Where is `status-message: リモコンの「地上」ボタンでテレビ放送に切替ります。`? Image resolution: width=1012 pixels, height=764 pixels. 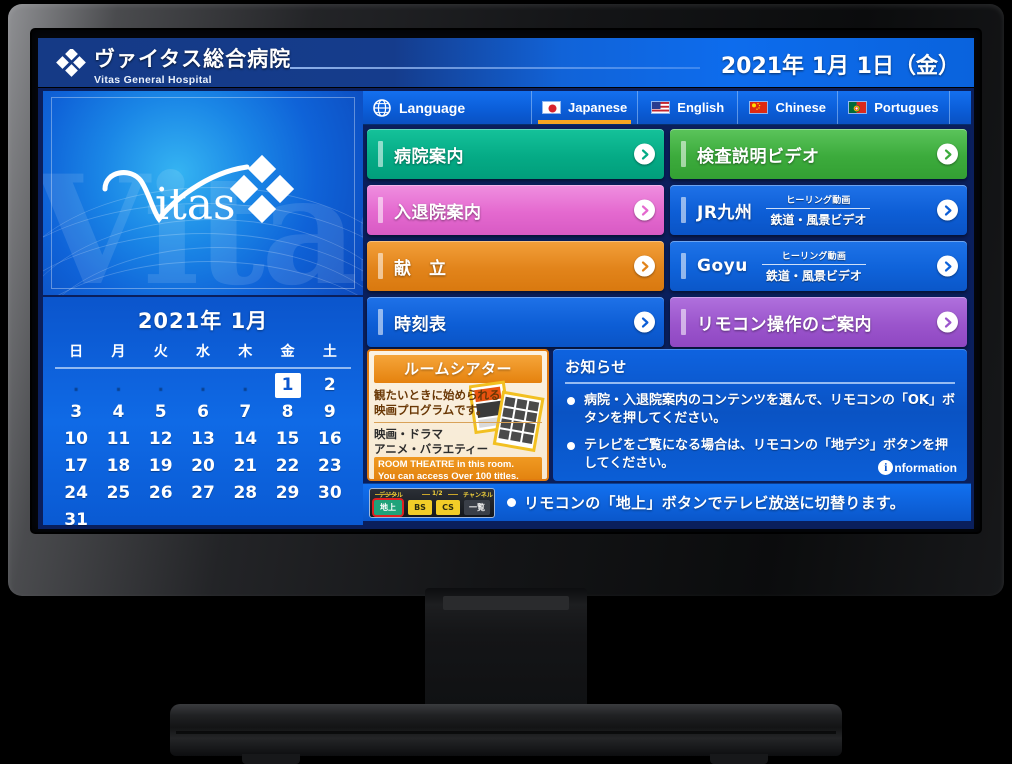
status-message: リモコンの「地上」ボタンでテレビ放送に切替ります。 is located at coordinates (715, 503).